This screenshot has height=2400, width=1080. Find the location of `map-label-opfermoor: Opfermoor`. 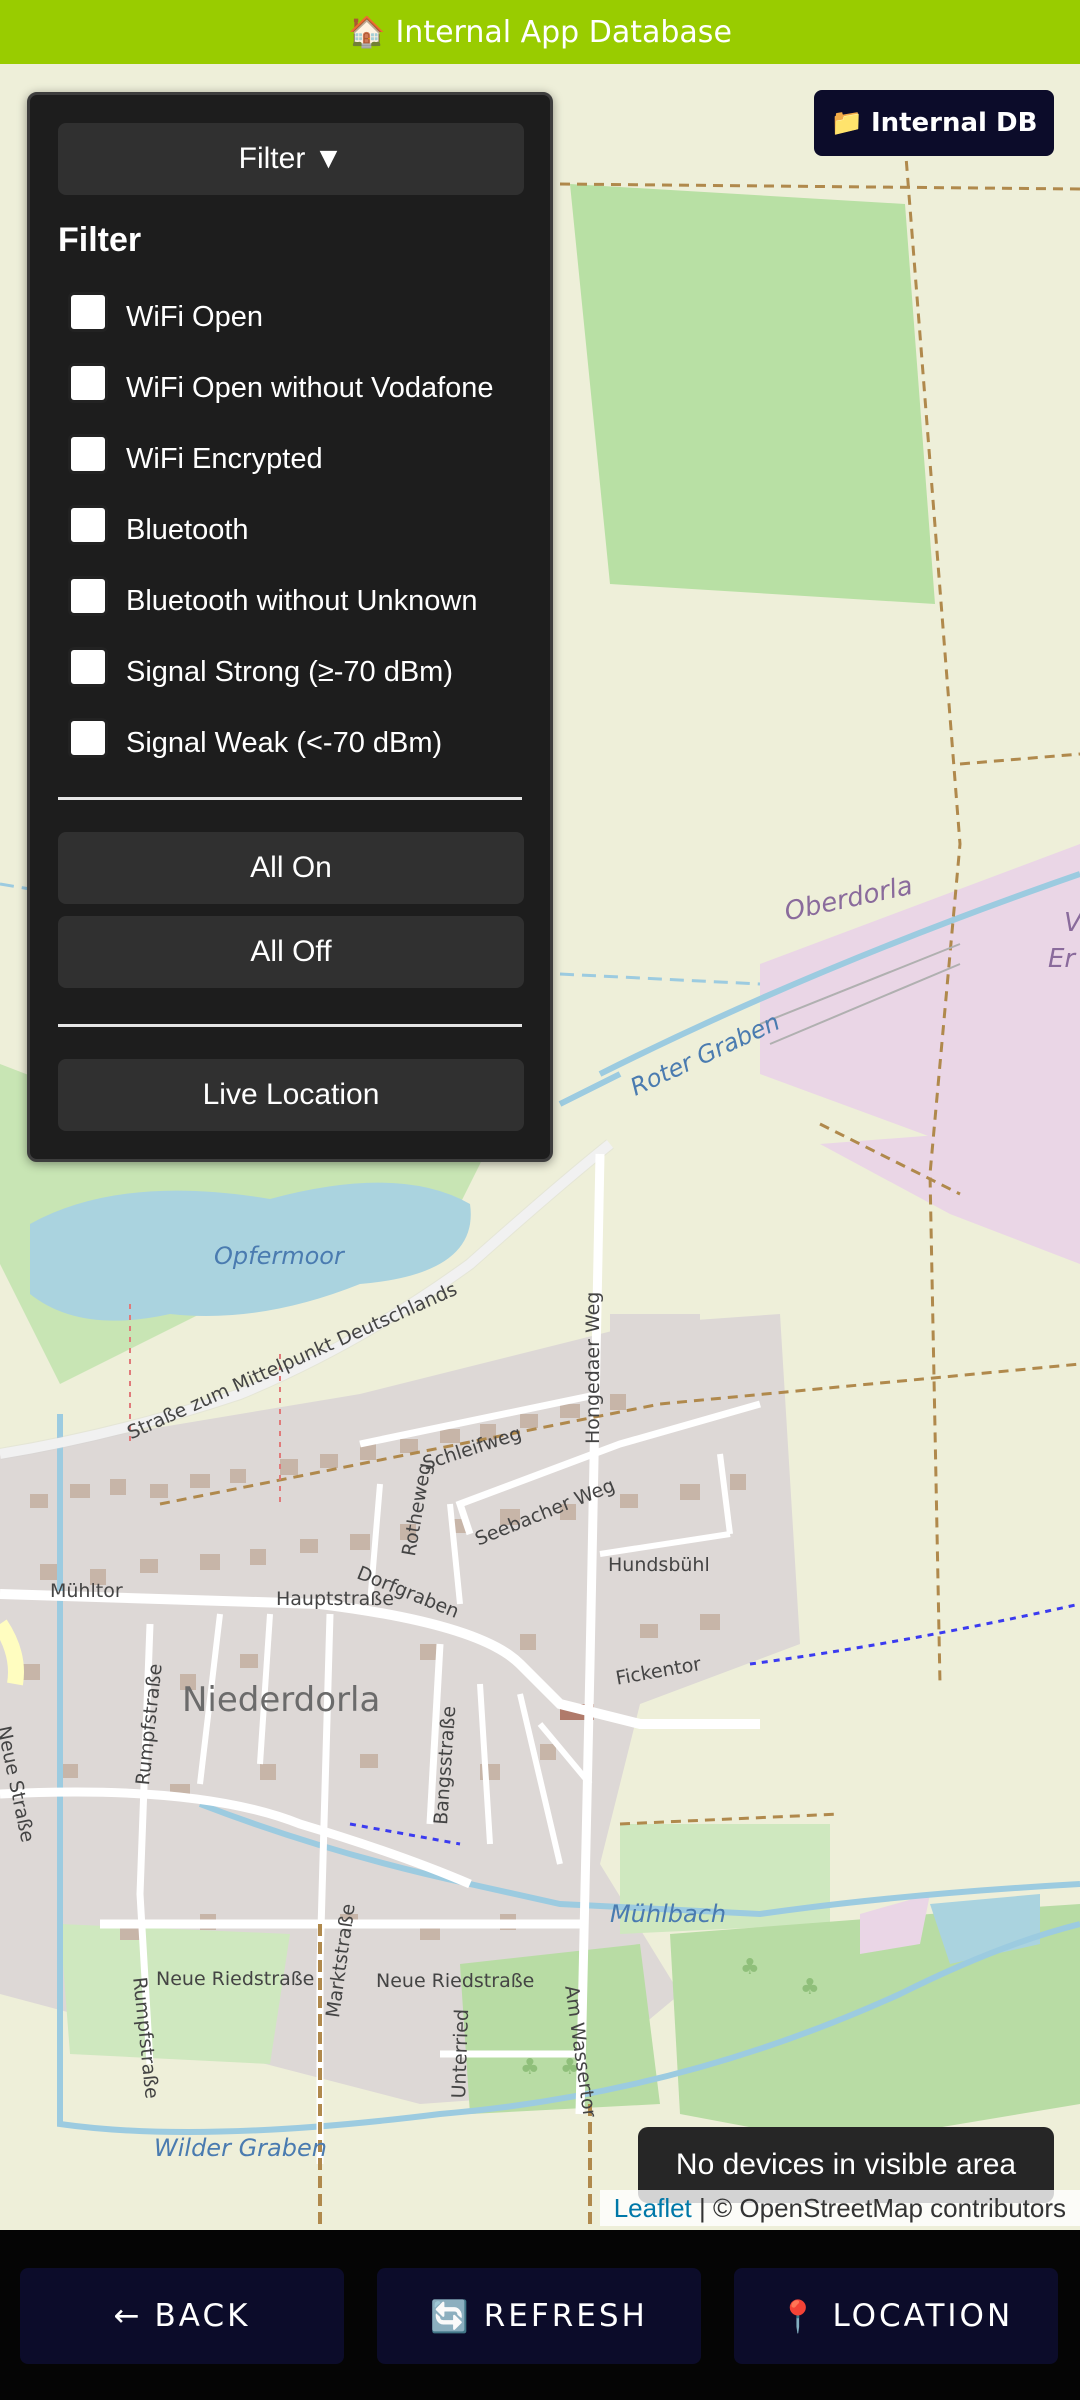

map-label-opfermoor: Opfermoor is located at coordinates (279, 1256).